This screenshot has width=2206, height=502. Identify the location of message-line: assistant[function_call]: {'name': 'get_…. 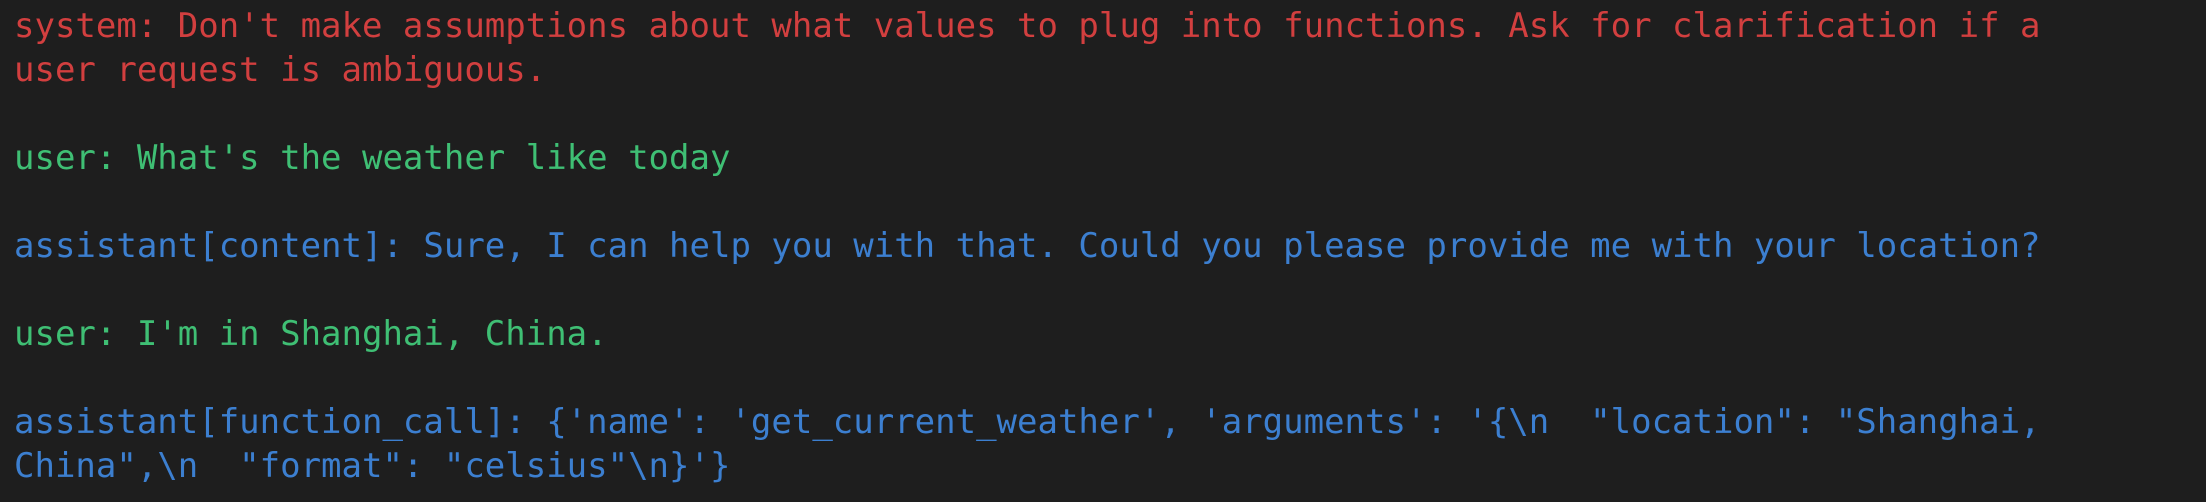
(1027, 422).